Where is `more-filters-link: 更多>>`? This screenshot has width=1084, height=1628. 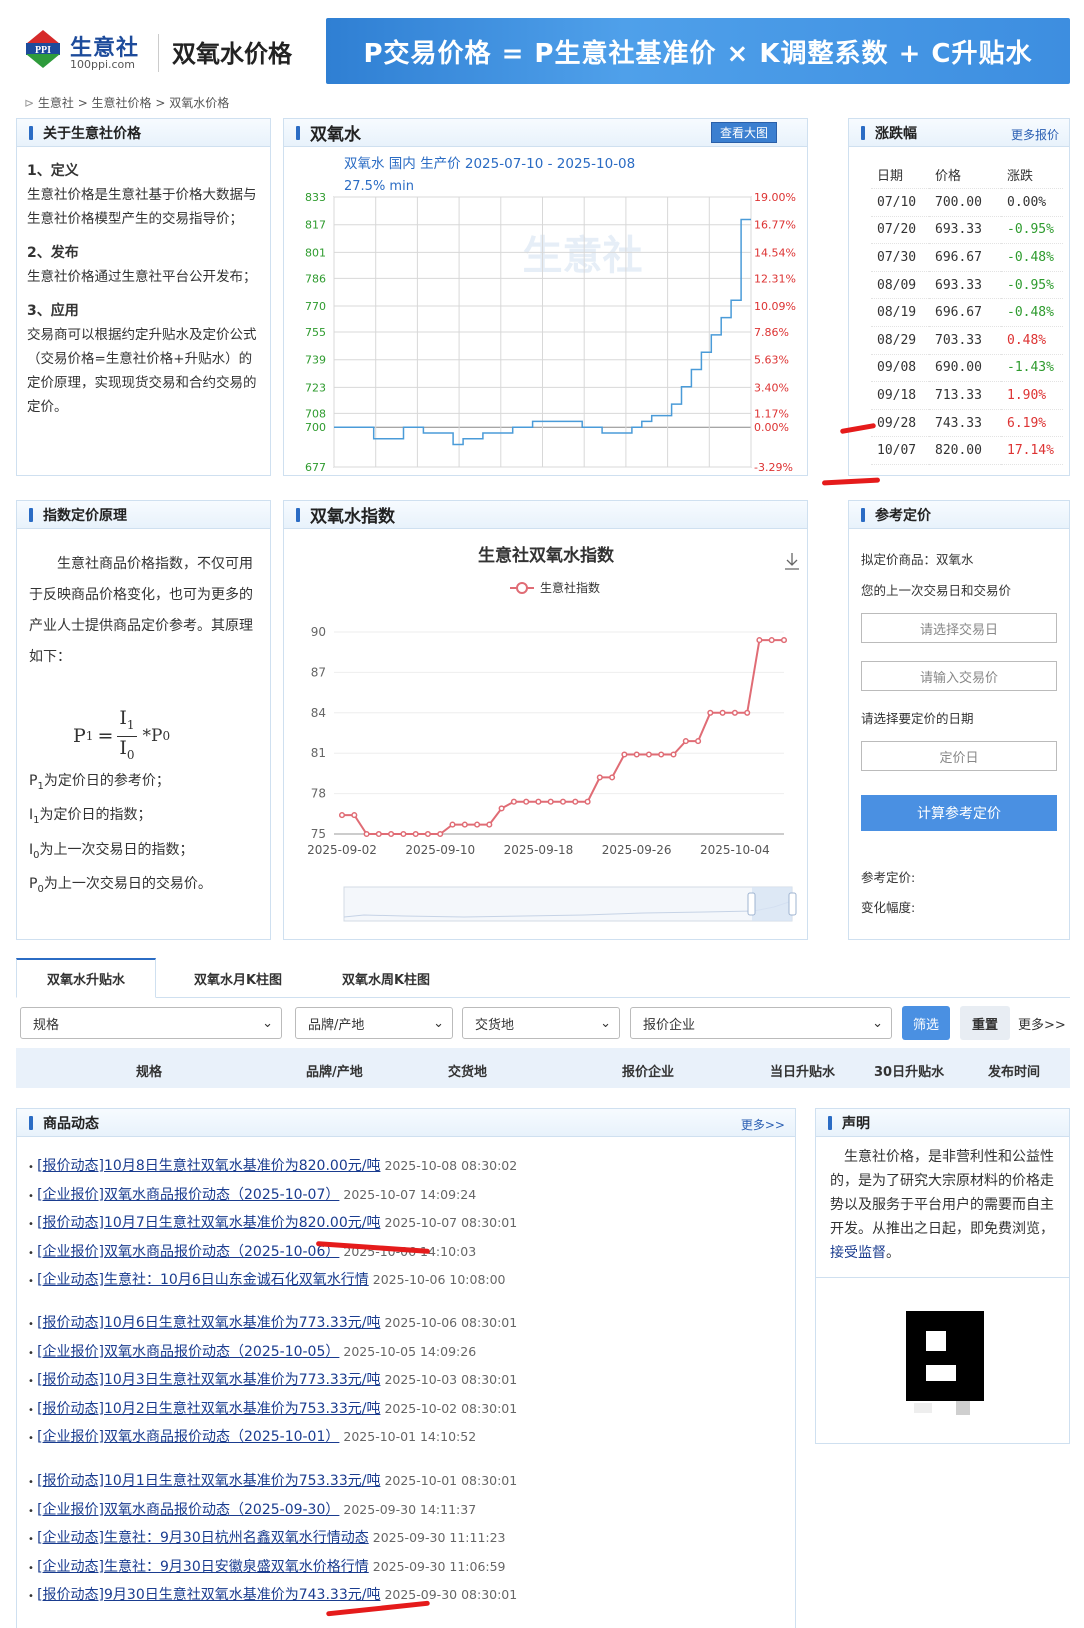 more-filters-link: 更多>> is located at coordinates (1042, 1023).